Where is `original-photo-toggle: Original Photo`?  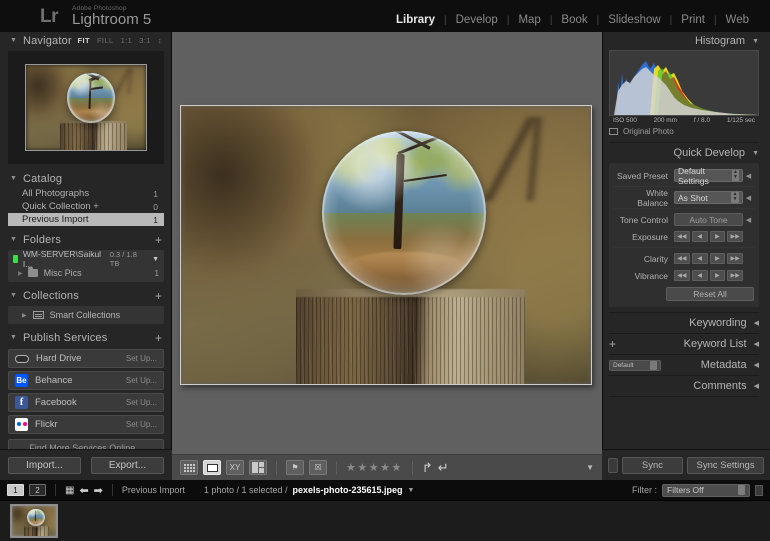
original-photo-toggle: Original Photo is located at coordinates (684, 131).